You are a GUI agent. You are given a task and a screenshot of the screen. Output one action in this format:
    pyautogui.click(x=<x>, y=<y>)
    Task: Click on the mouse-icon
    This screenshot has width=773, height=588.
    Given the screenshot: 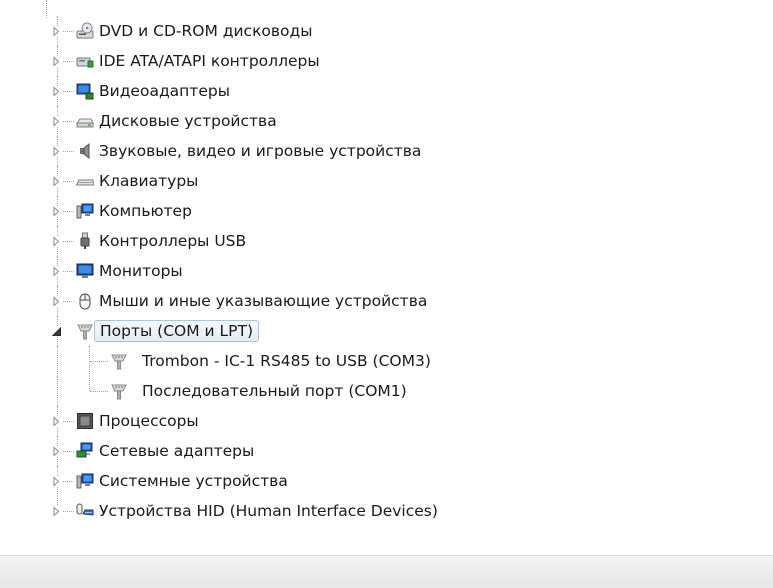 What is the action you would take?
    pyautogui.click(x=85, y=301)
    